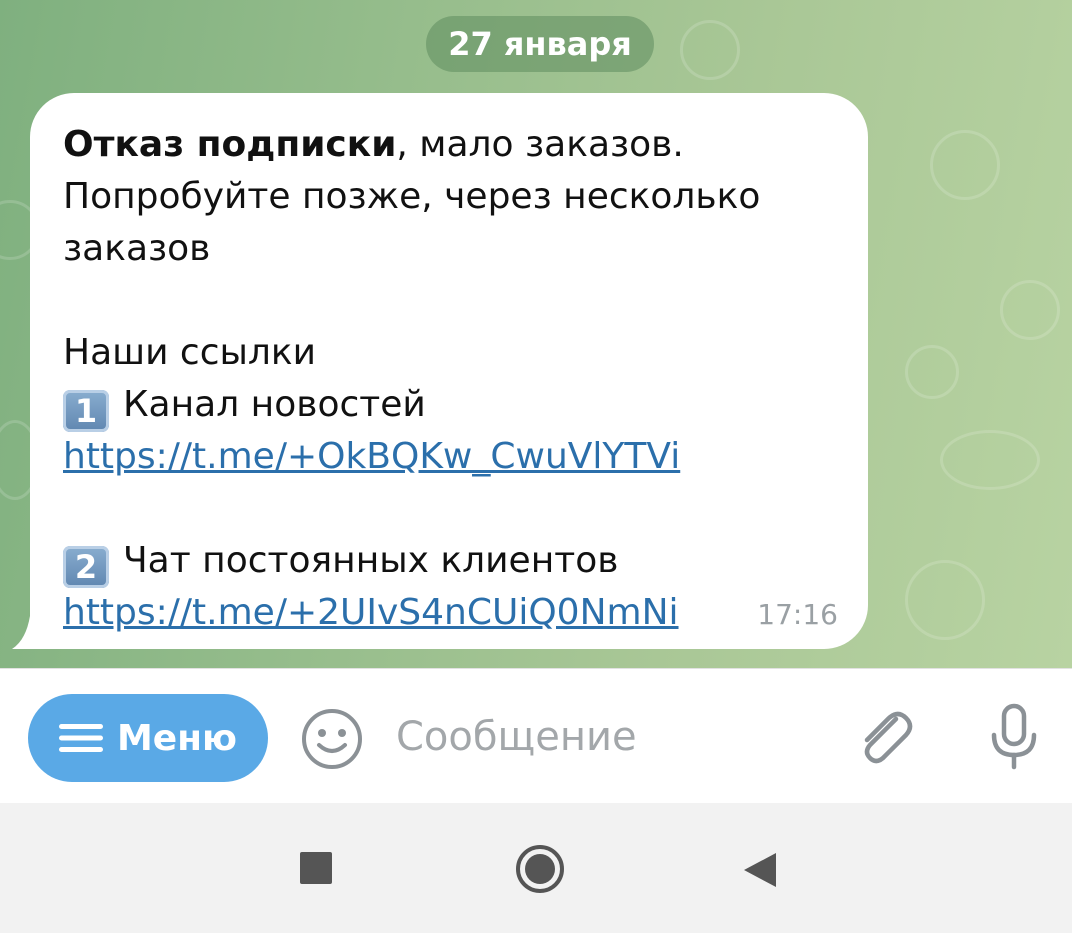  I want to click on date-separator: 27 января, so click(540, 44).